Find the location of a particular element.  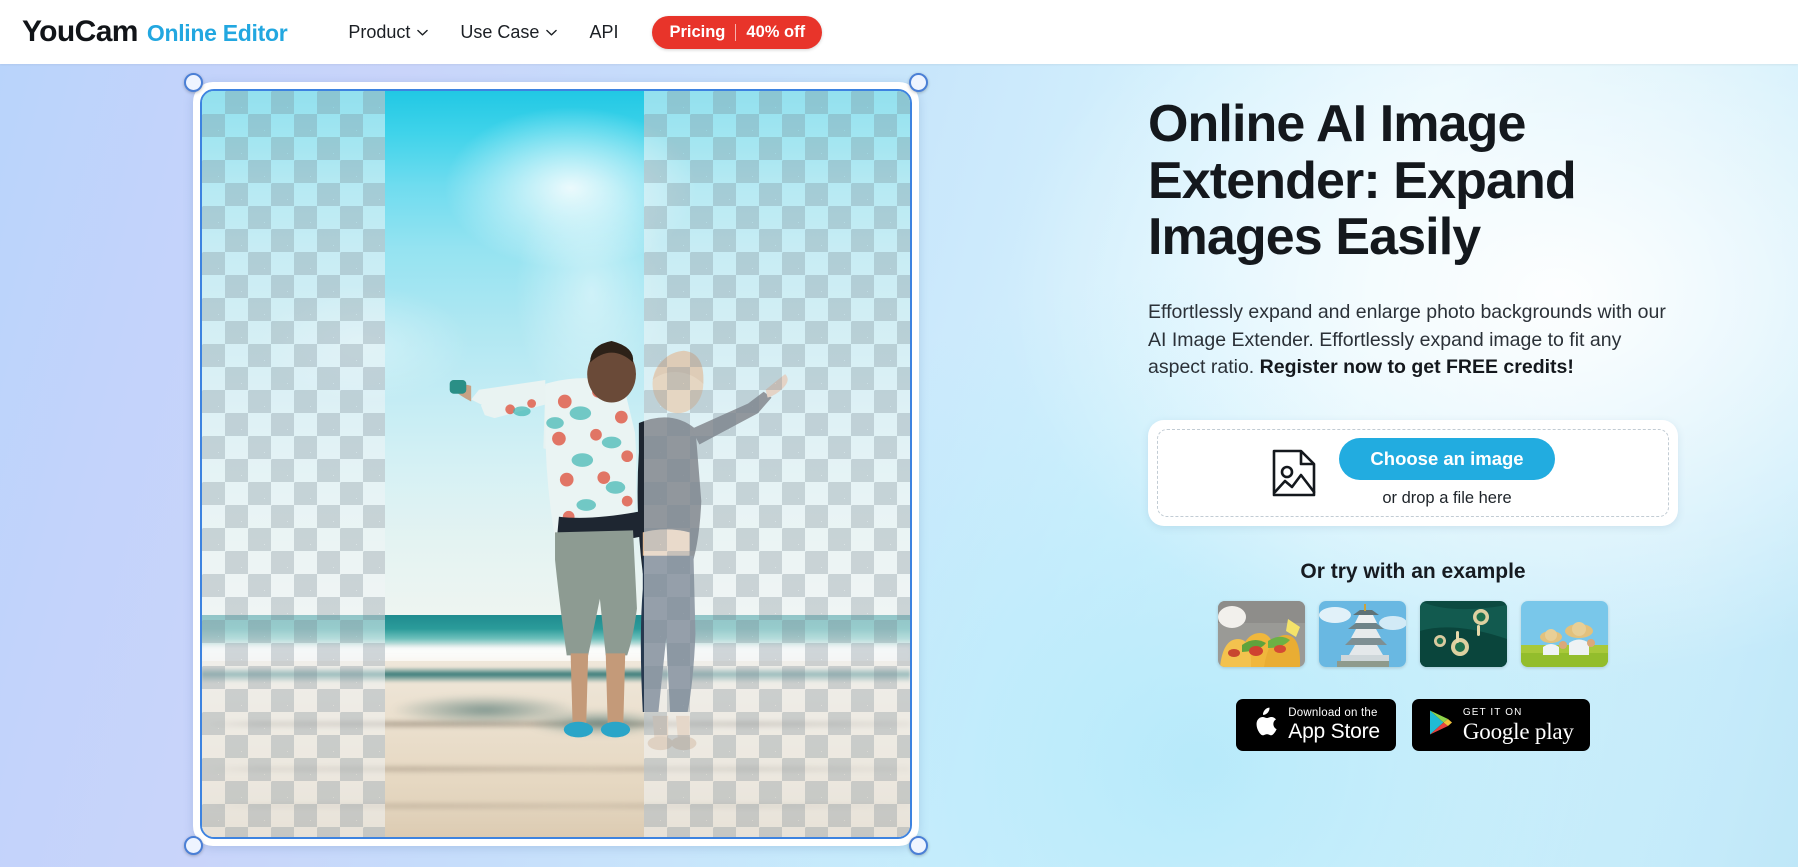

google-play-text: GET IT ON Google play is located at coordinates (1518, 724).